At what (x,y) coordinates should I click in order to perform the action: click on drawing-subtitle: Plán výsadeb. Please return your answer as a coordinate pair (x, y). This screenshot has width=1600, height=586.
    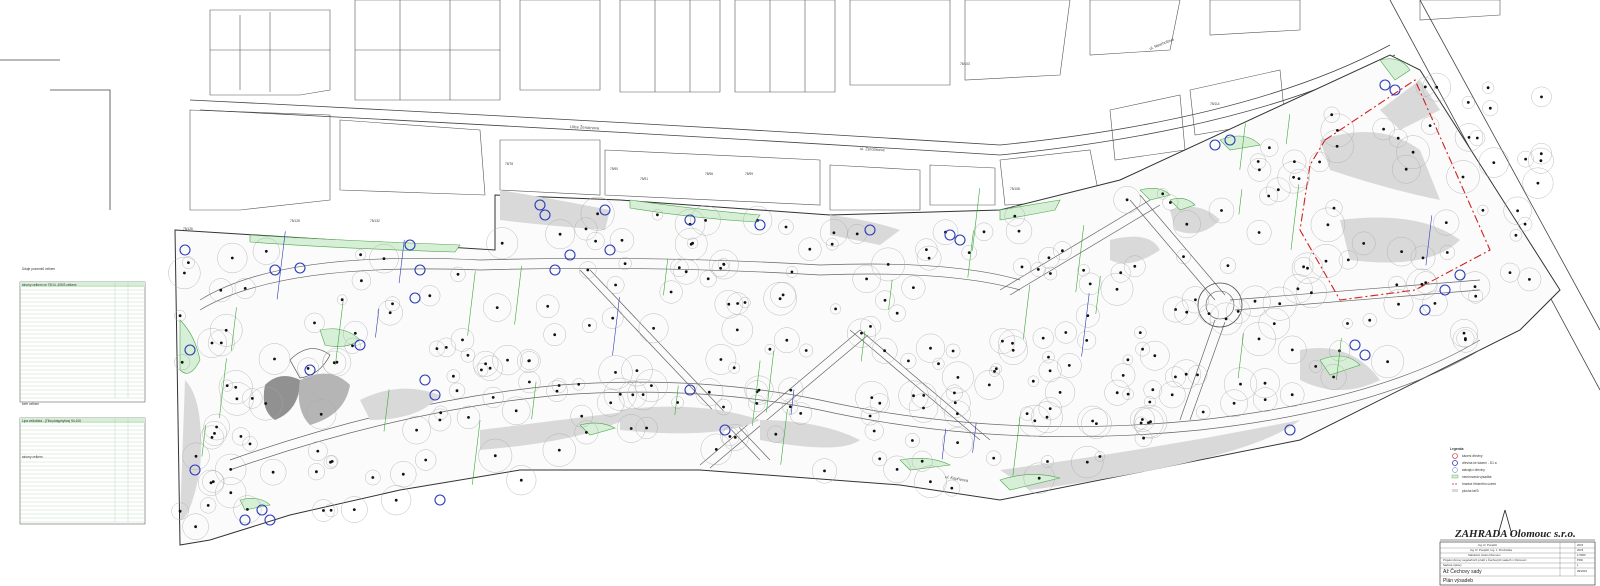
    Looking at the image, I should click on (1458, 581).